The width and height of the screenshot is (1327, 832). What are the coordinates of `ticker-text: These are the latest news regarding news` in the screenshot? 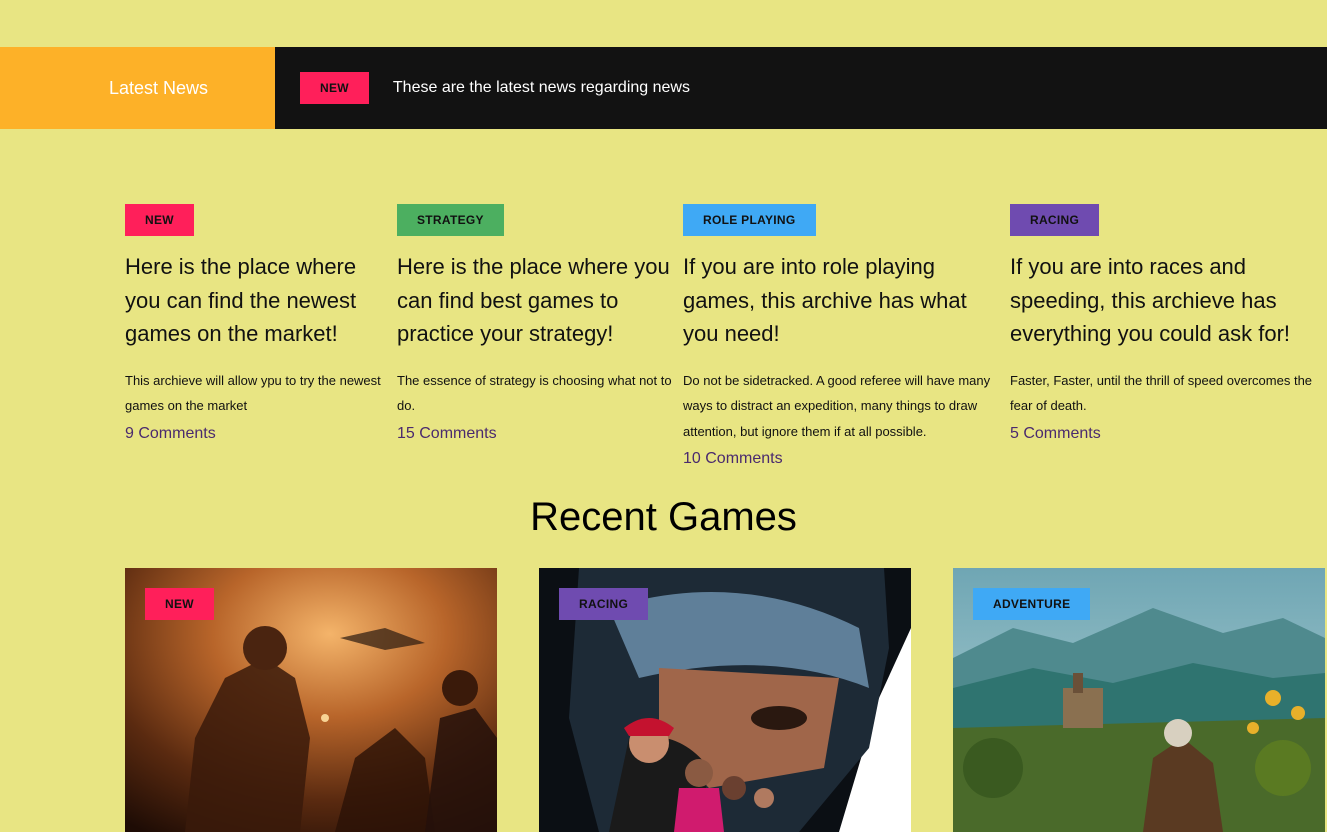 It's located at (541, 88).